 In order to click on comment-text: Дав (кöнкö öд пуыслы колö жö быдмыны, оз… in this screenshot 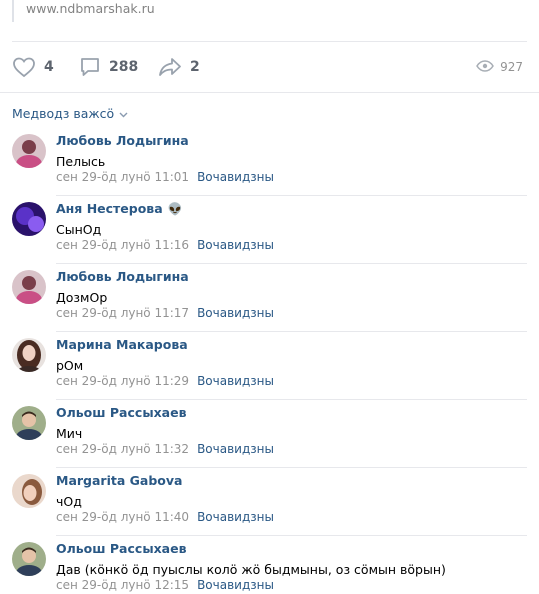, I will do `click(251, 569)`.